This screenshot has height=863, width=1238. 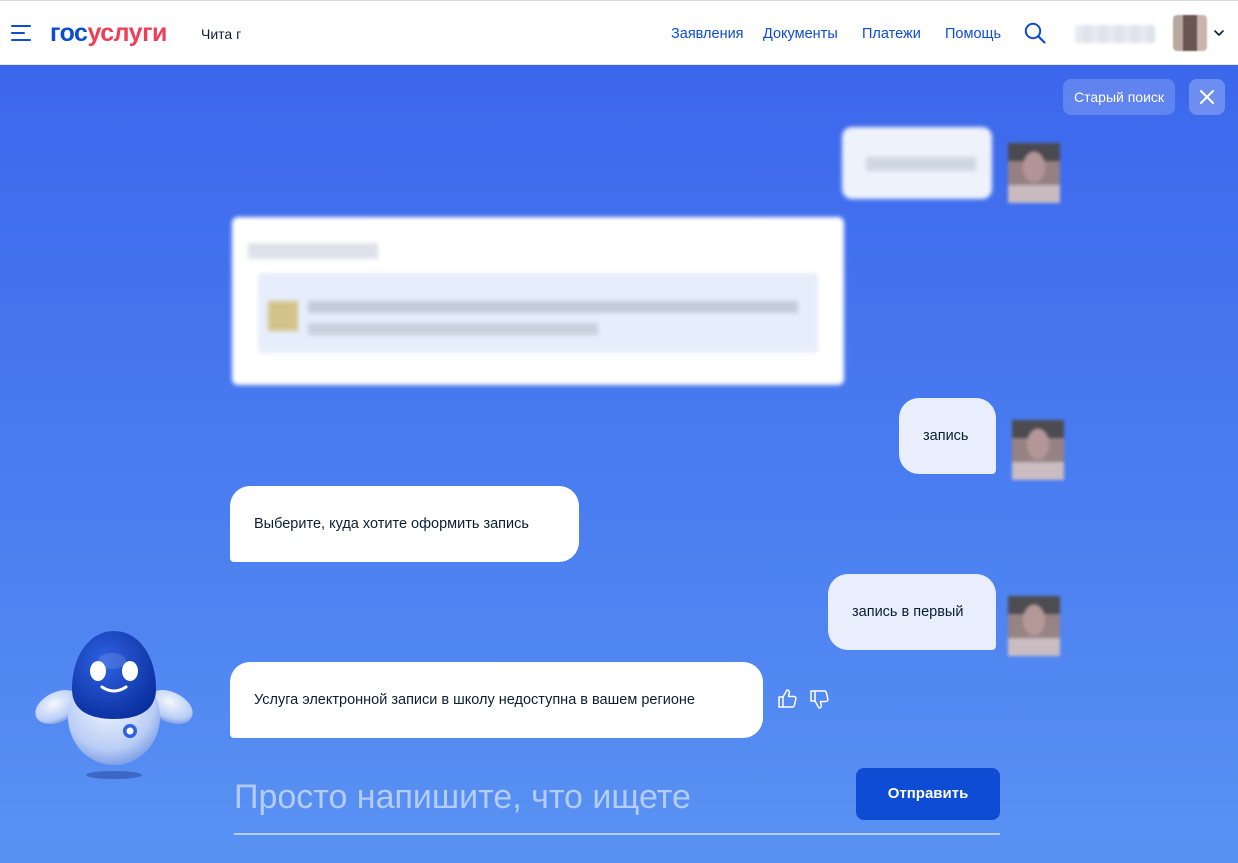 What do you see at coordinates (819, 700) in the screenshot?
I see `thumbs-down-icon` at bounding box center [819, 700].